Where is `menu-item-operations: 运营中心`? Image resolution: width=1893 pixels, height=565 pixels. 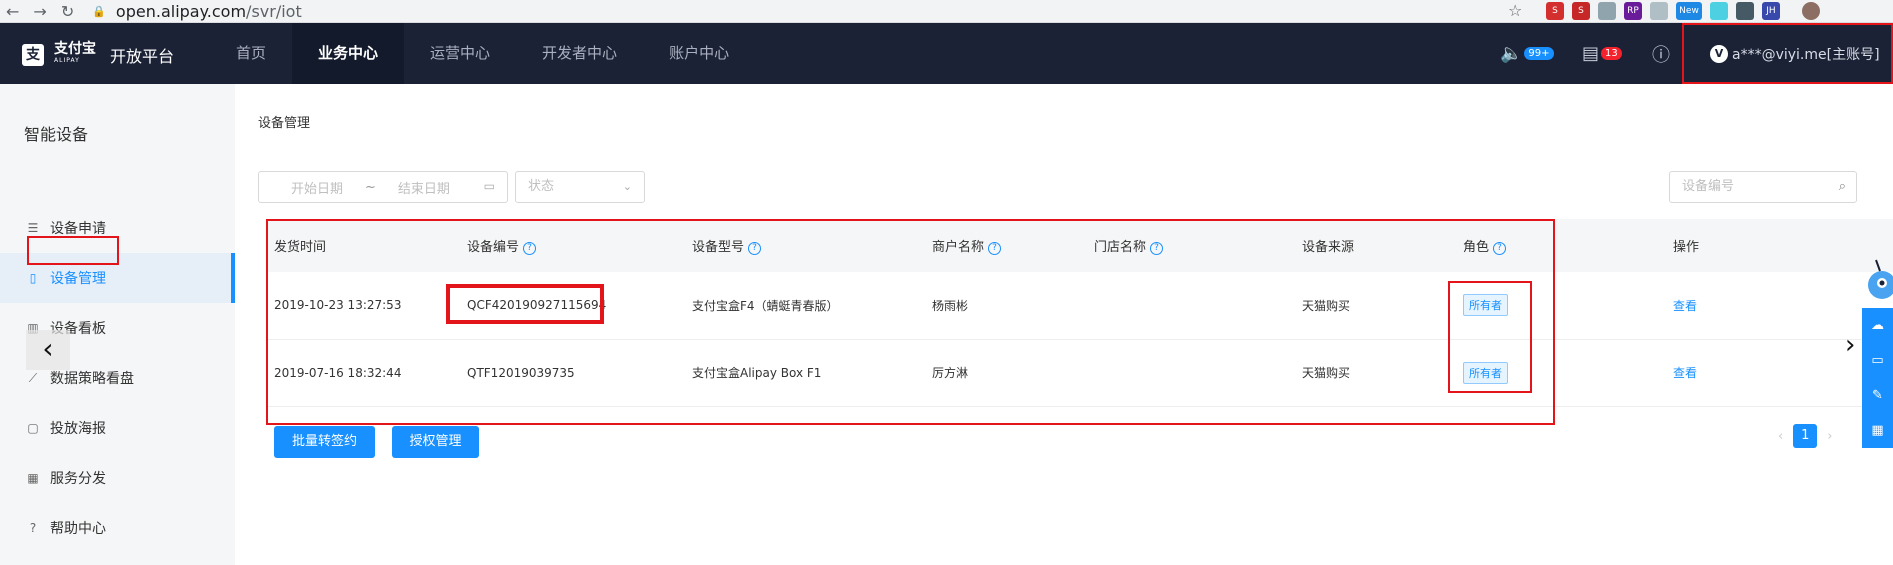 menu-item-operations: 运营中心 is located at coordinates (460, 53).